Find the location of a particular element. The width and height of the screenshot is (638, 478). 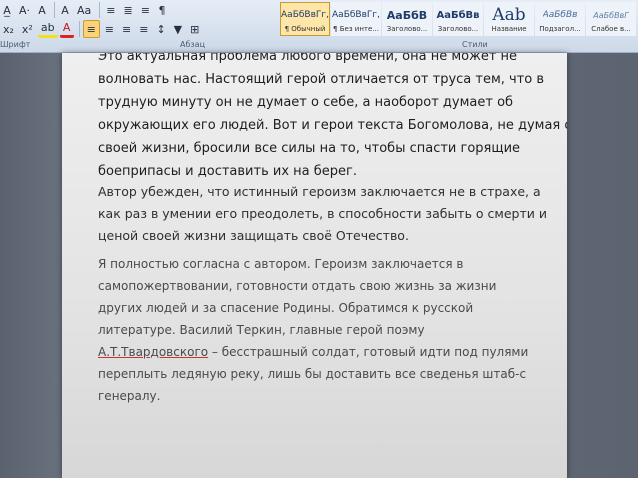

ribbon-row-top: A̲ A· A A Aa ≡ ≣ ≡ ¶ is located at coordinates (85, 10).